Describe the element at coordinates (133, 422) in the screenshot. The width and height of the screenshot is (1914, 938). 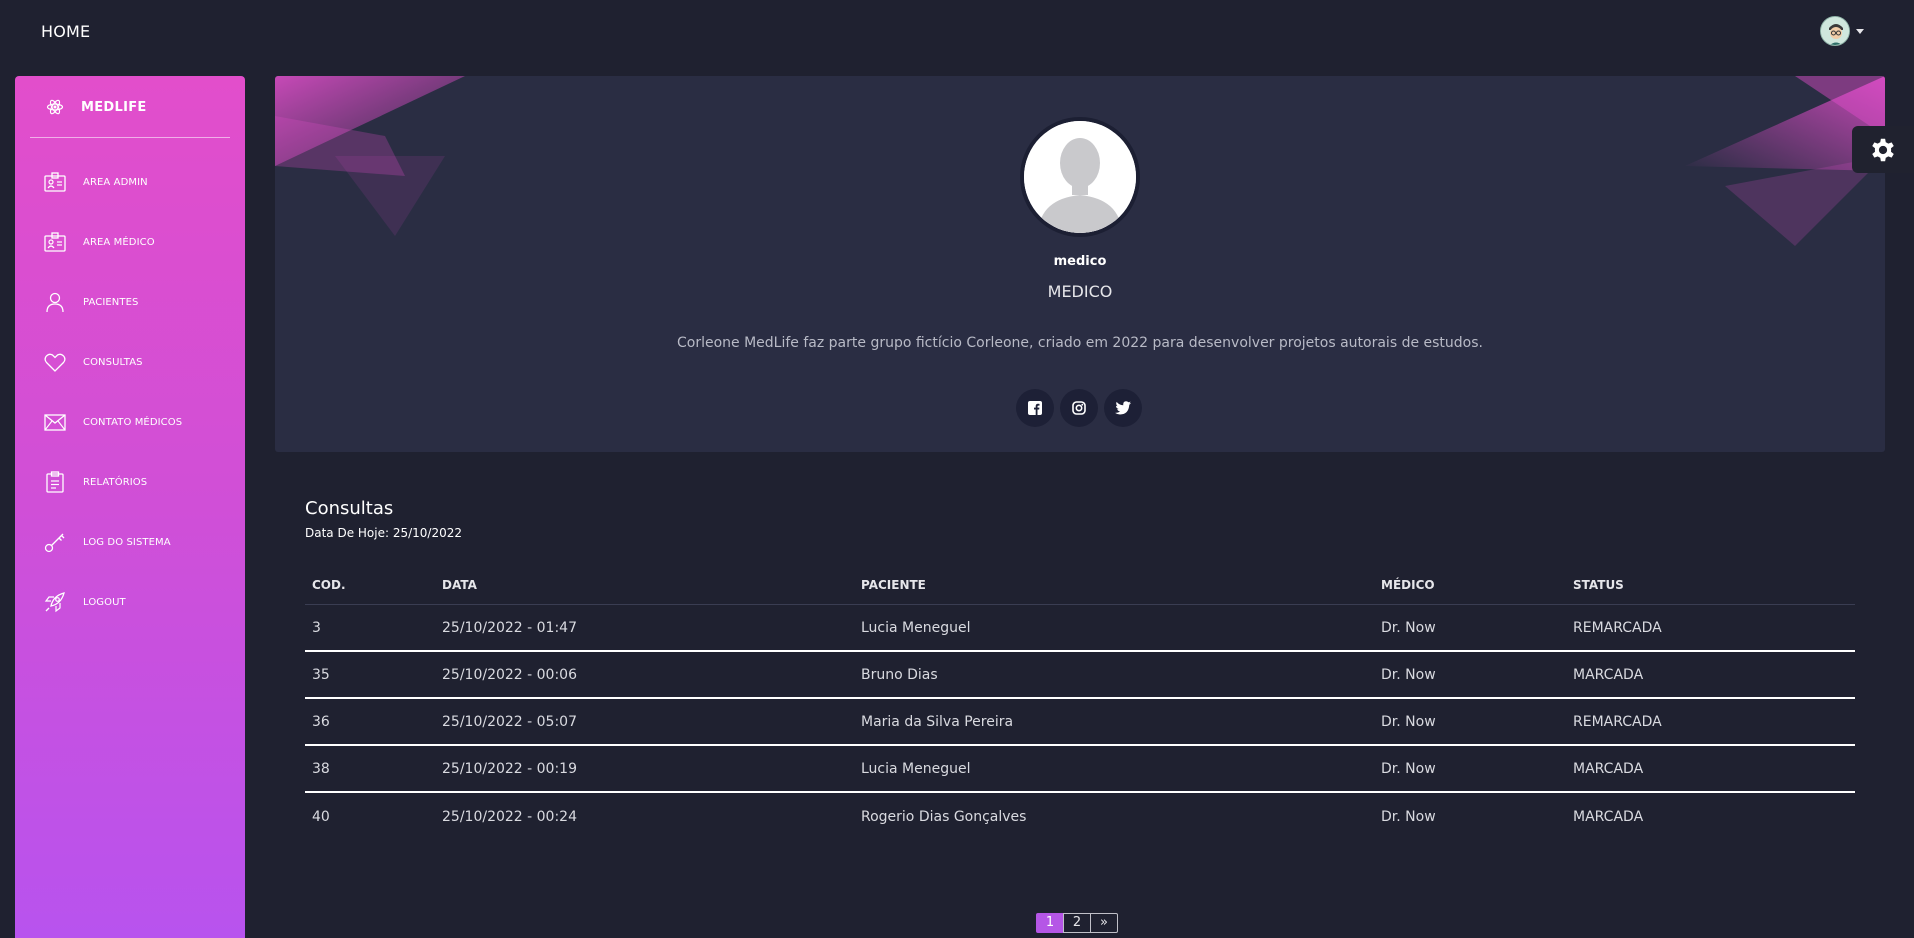
I see `sidebar-item-label: CONTATO MÉDICOS` at that location.